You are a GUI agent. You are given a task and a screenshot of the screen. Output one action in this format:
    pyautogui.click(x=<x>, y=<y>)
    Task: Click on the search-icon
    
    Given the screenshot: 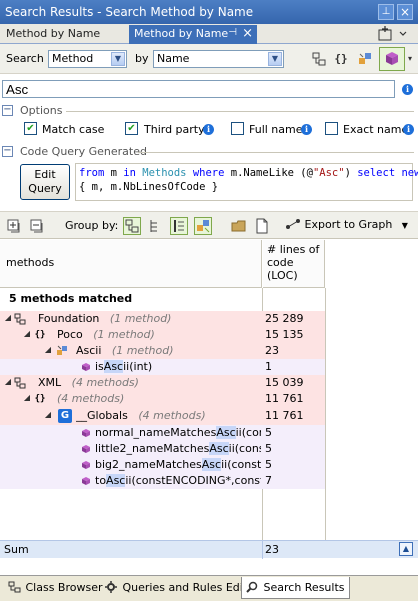 What is the action you would take?
    pyautogui.click(x=252, y=587)
    